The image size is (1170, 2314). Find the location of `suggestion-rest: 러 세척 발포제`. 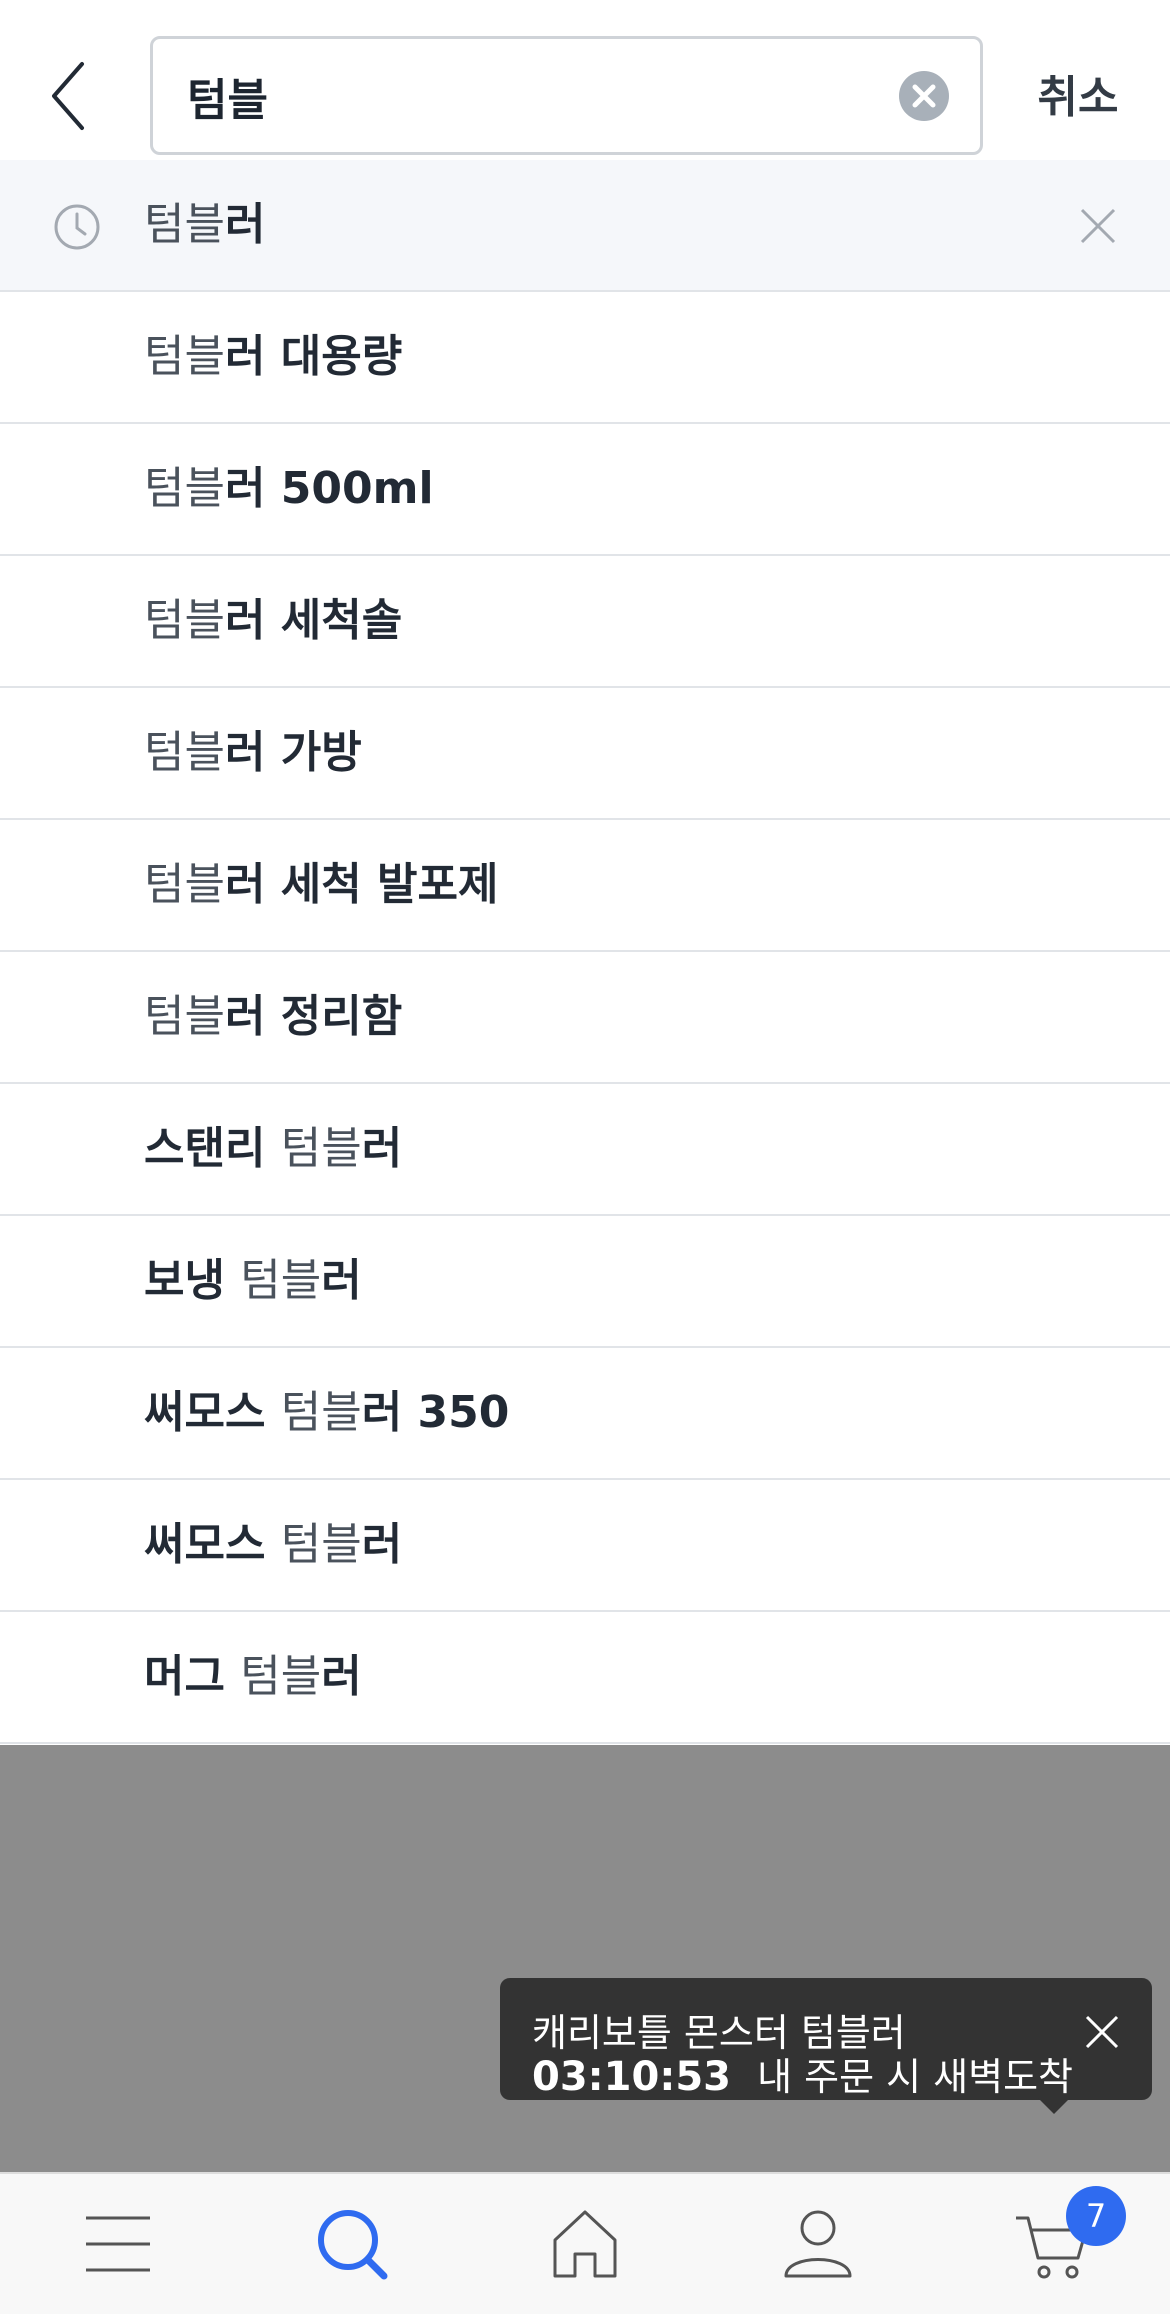

suggestion-rest: 러 세척 발포제 is located at coordinates (361, 884).